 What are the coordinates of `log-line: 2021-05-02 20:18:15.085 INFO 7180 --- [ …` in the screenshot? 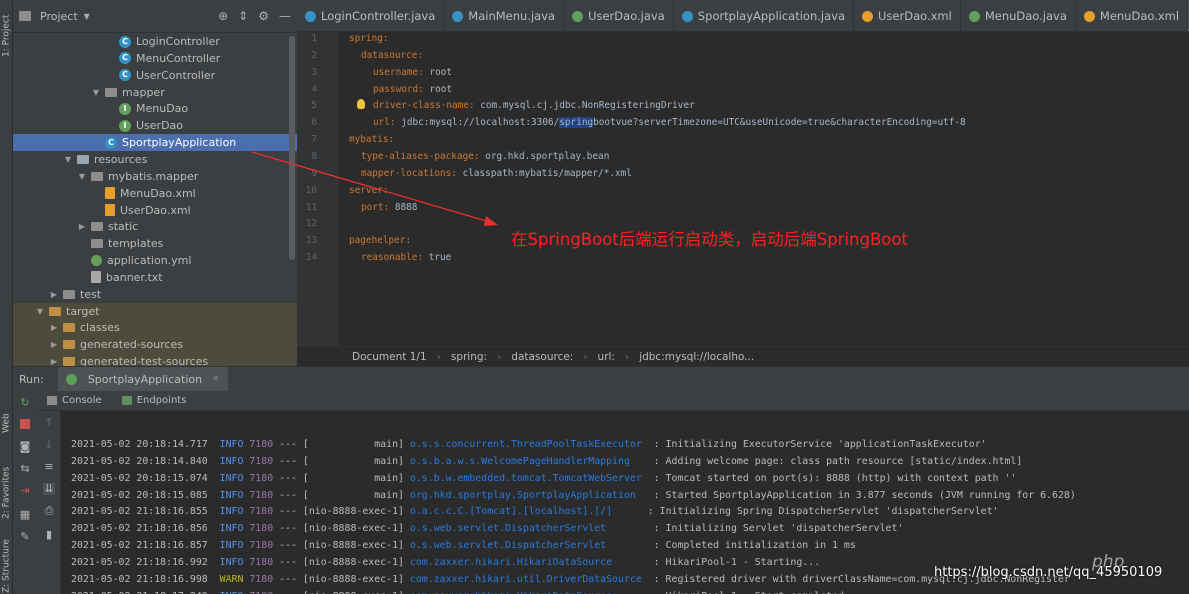 It's located at (573, 495).